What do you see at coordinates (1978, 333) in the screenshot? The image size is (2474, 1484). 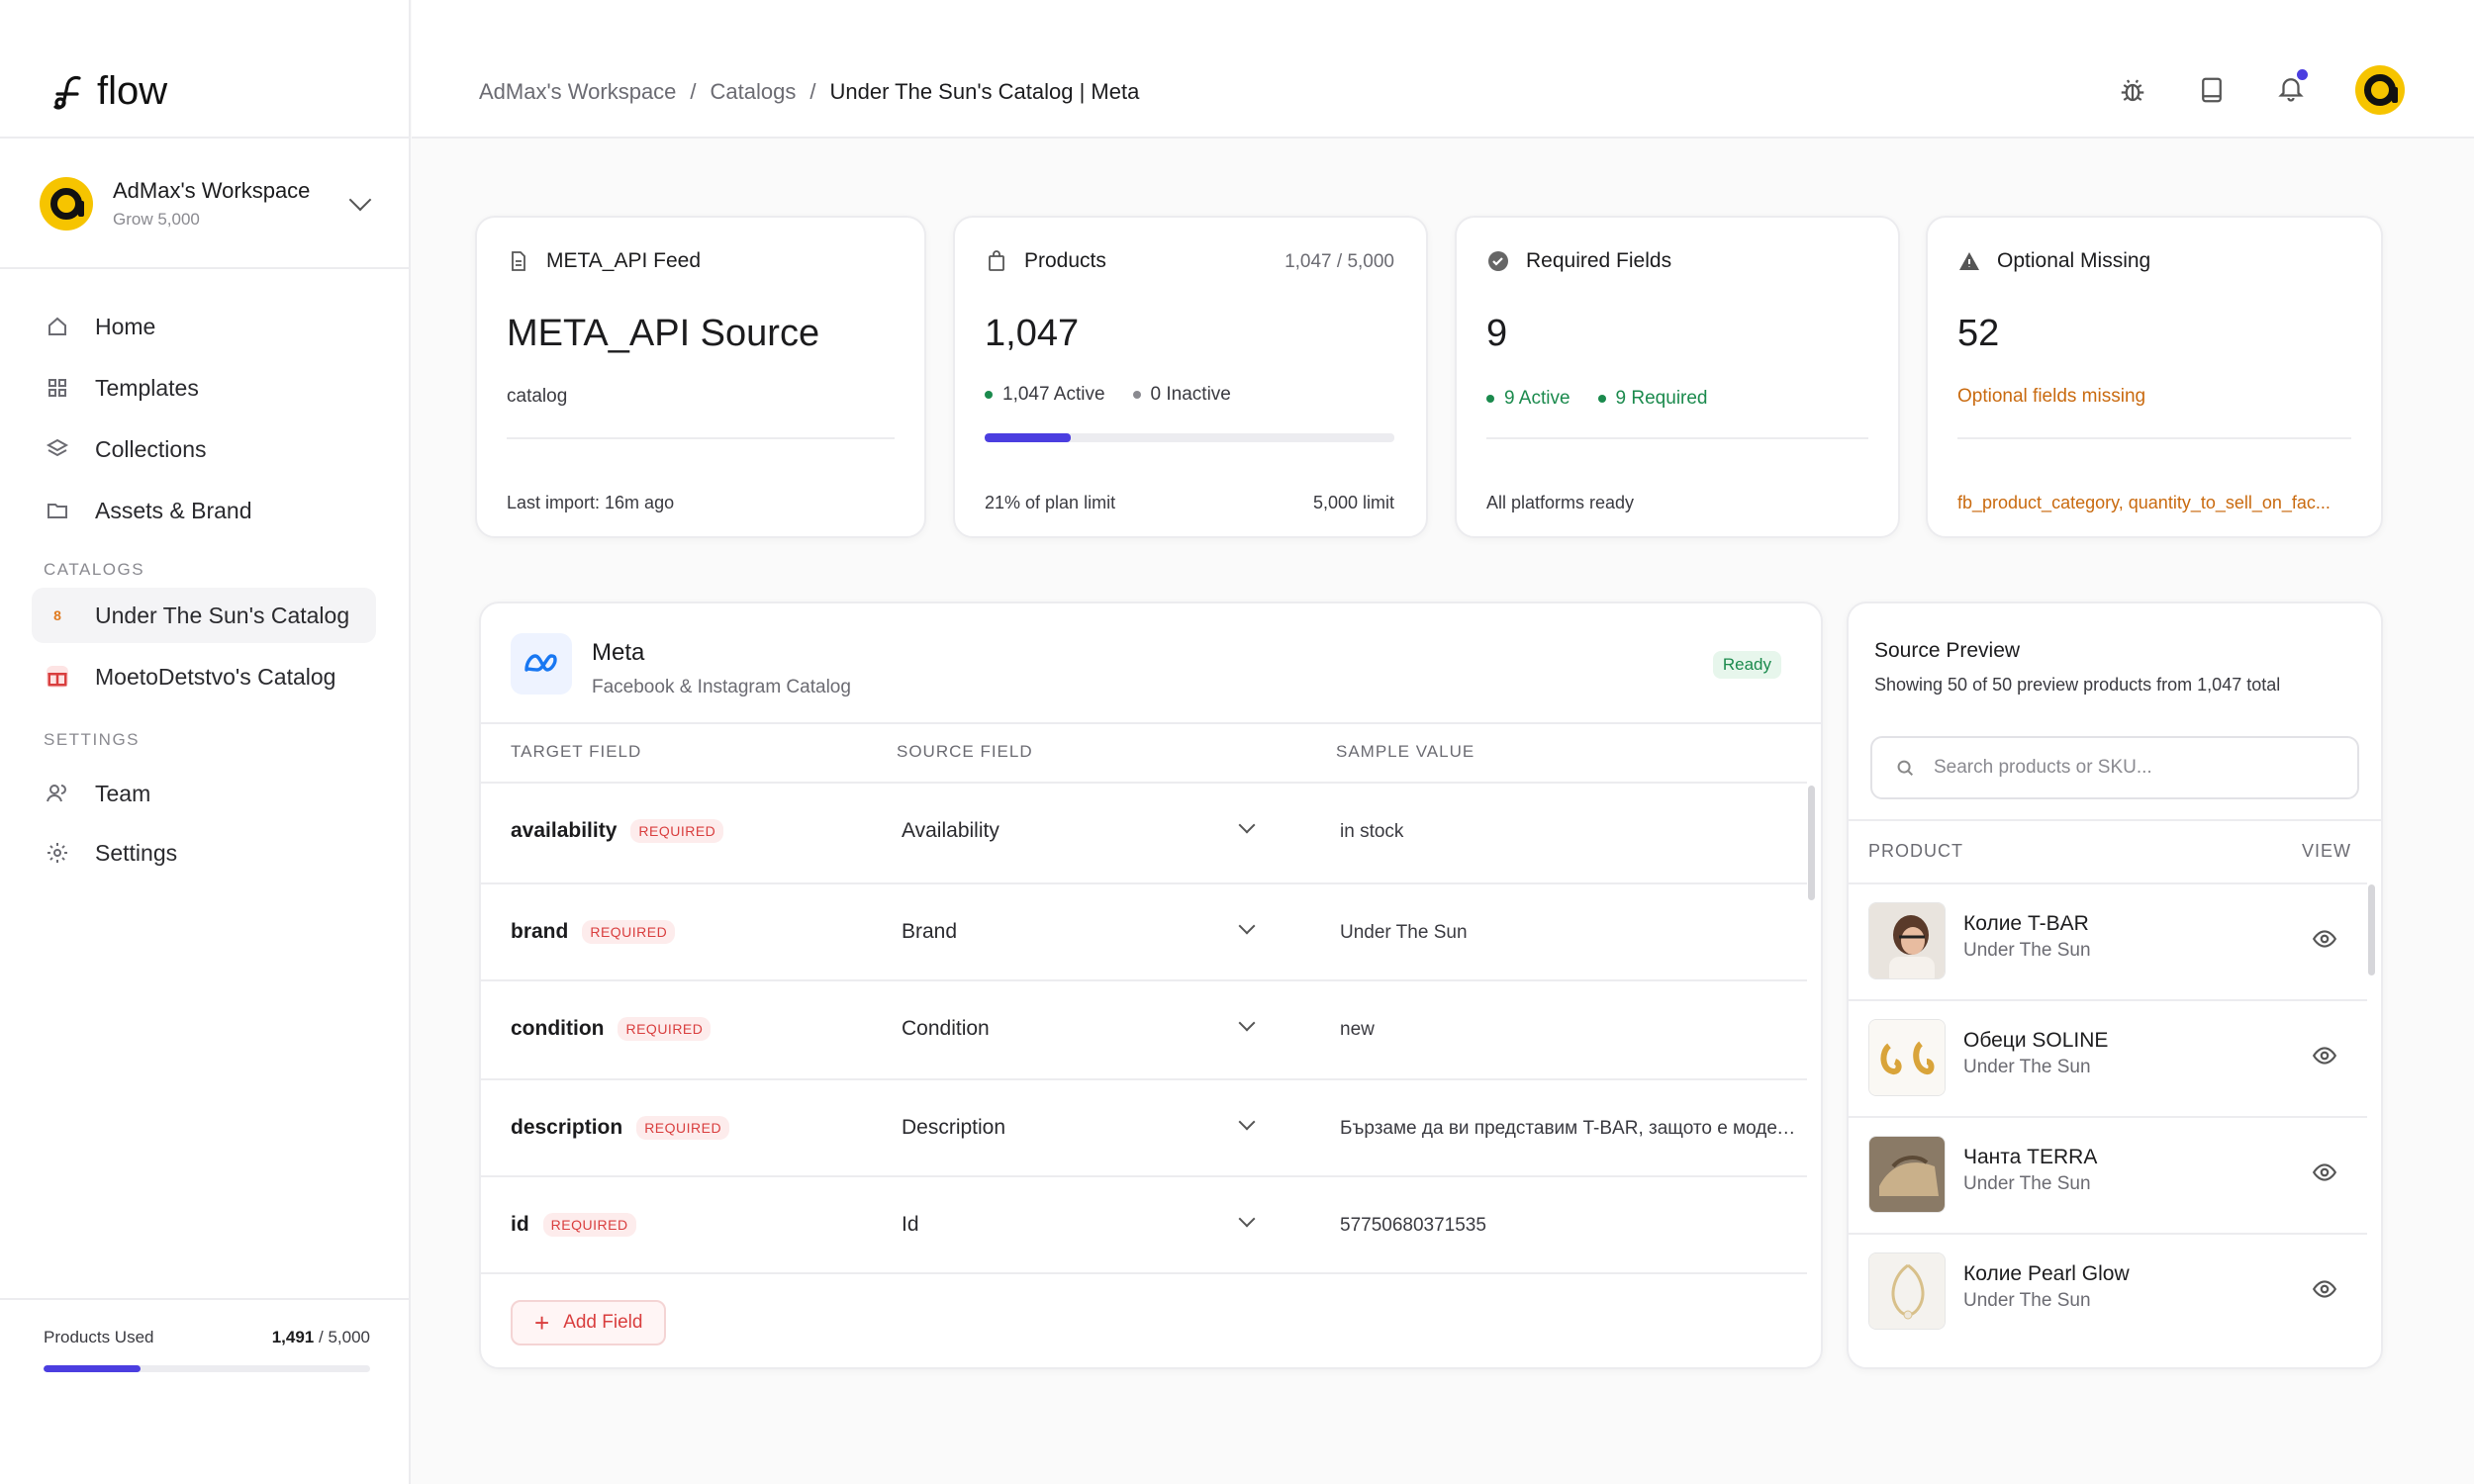 I see `optional-value: 52` at bounding box center [1978, 333].